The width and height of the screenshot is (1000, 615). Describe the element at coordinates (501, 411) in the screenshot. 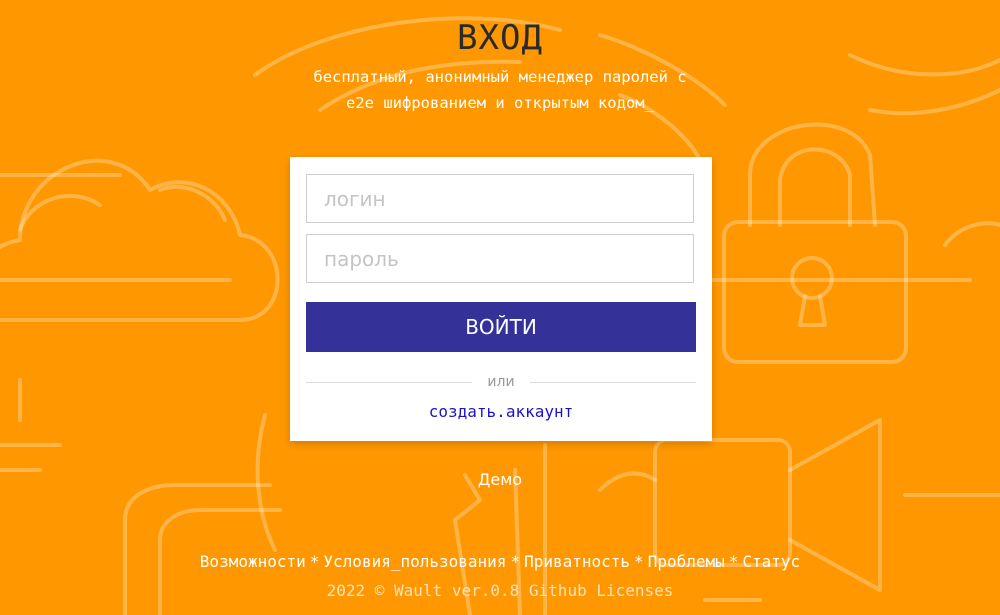

I see `create-account-link: создать.аккаунт` at that location.